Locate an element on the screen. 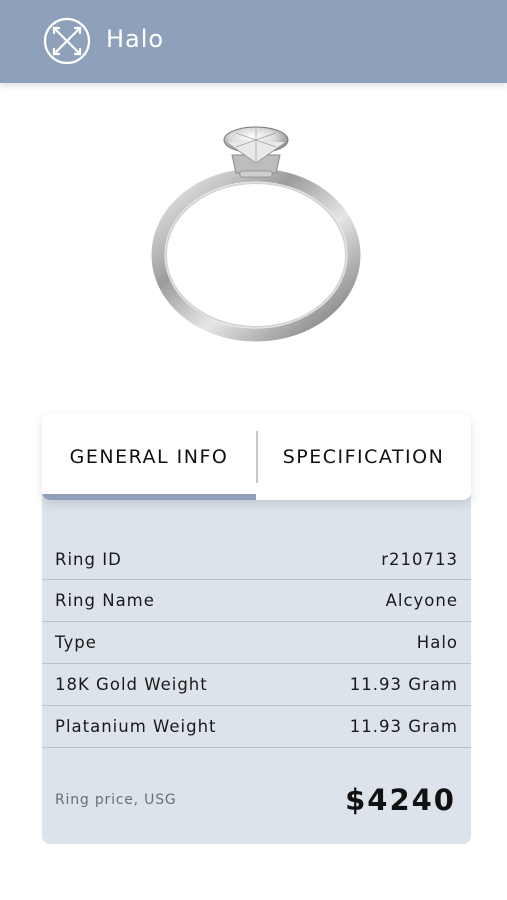 The image size is (507, 900). price-label: Ring price, USG is located at coordinates (116, 800).